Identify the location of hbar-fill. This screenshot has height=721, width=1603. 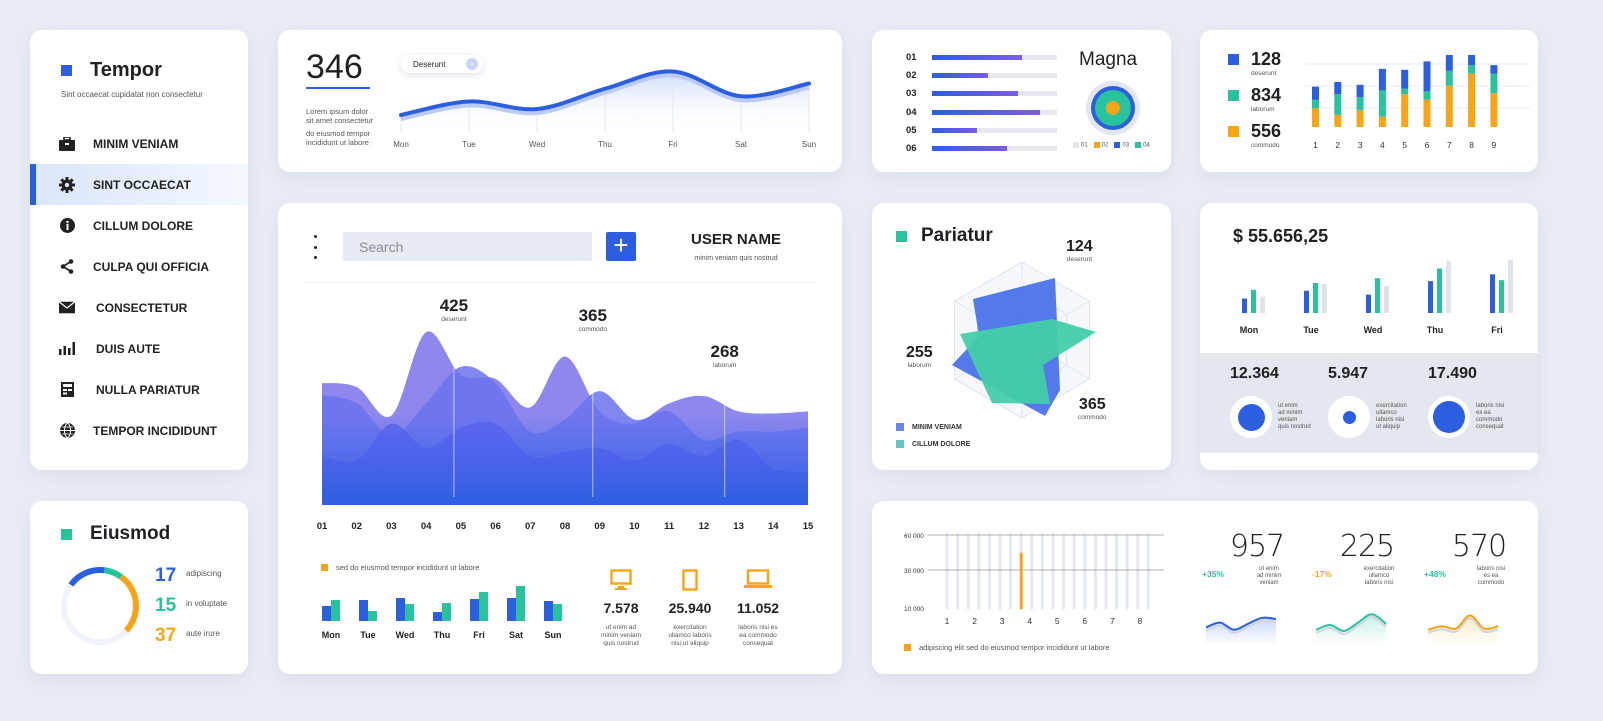
(954, 130).